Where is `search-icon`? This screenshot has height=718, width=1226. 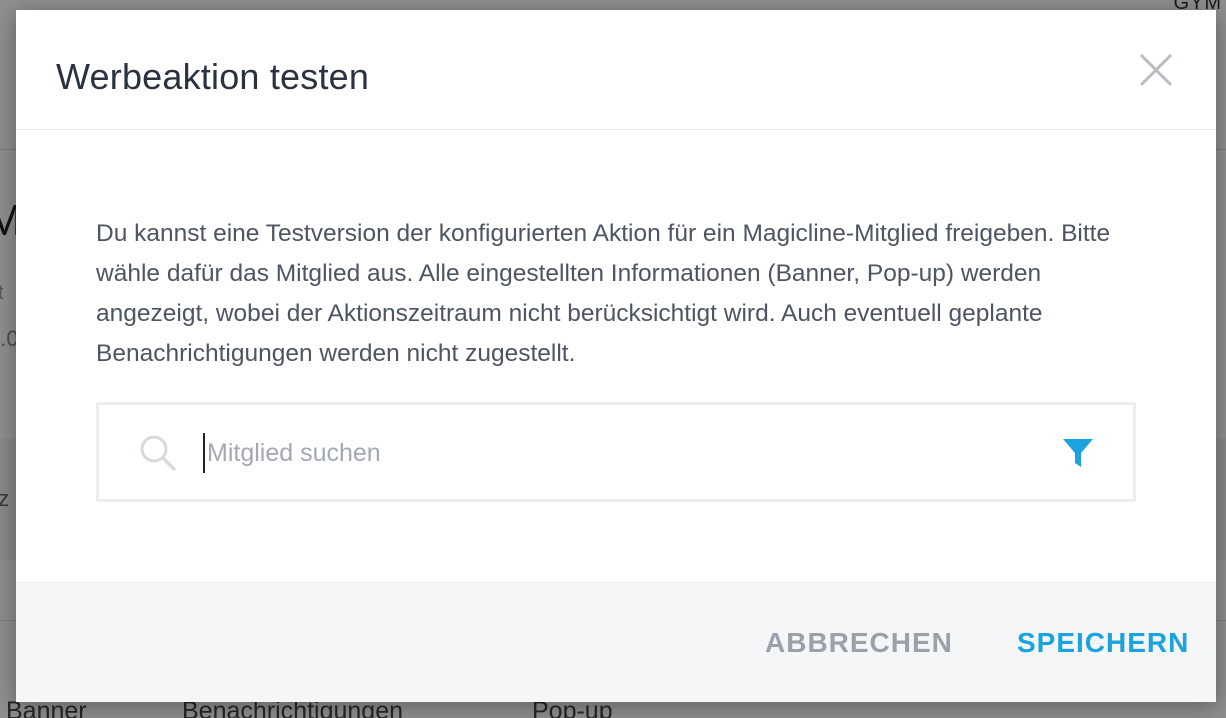 search-icon is located at coordinates (158, 453).